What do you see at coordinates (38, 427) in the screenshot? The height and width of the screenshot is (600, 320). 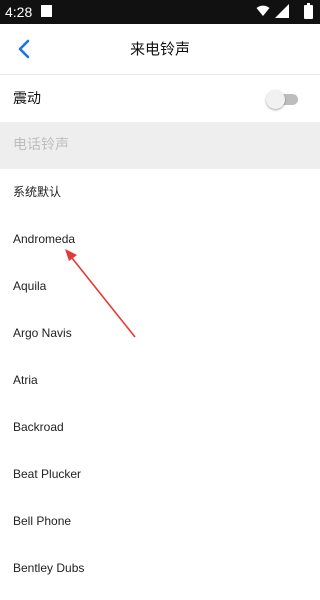 I see `ringtone-label: Backroad` at bounding box center [38, 427].